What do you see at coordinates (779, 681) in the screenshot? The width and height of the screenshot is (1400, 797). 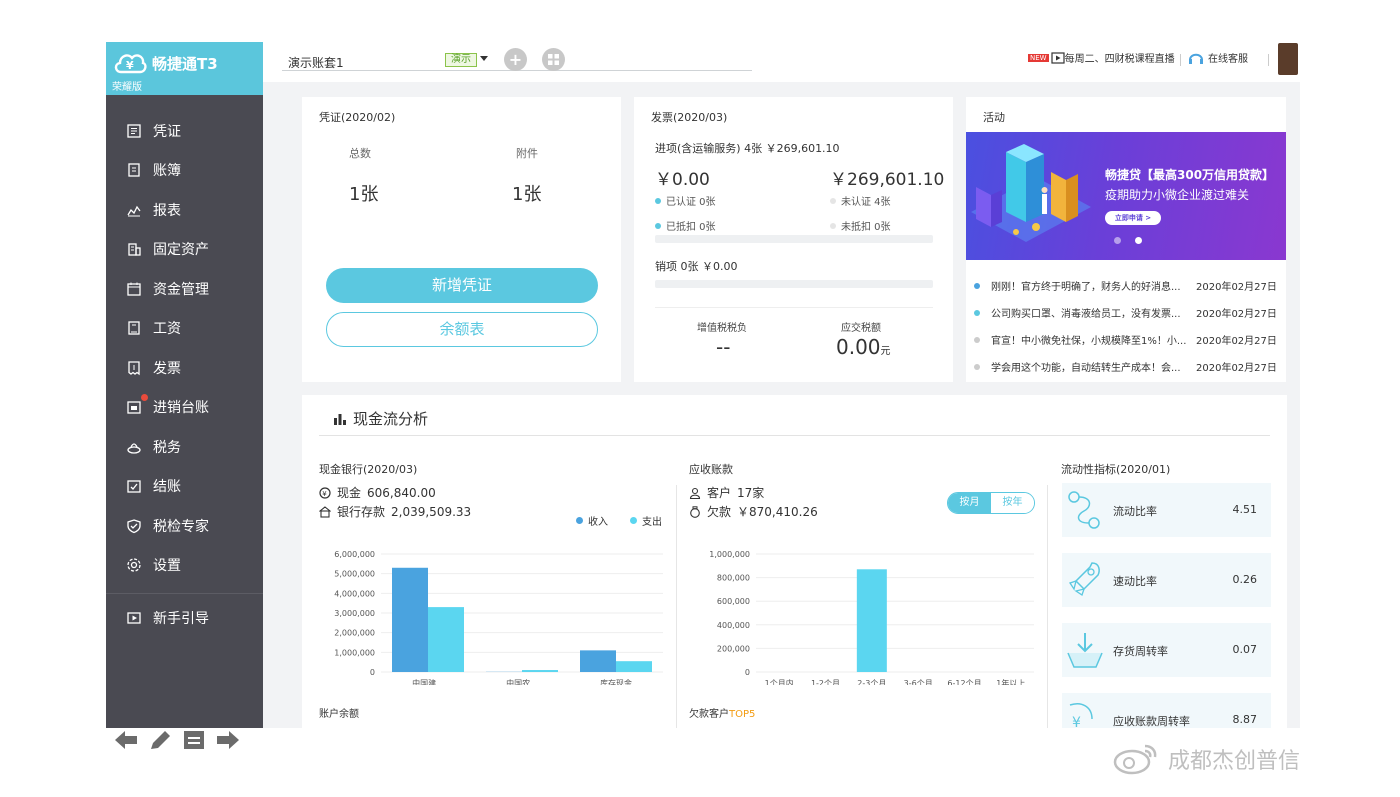 I see `x-tick-label: 1个月内` at bounding box center [779, 681].